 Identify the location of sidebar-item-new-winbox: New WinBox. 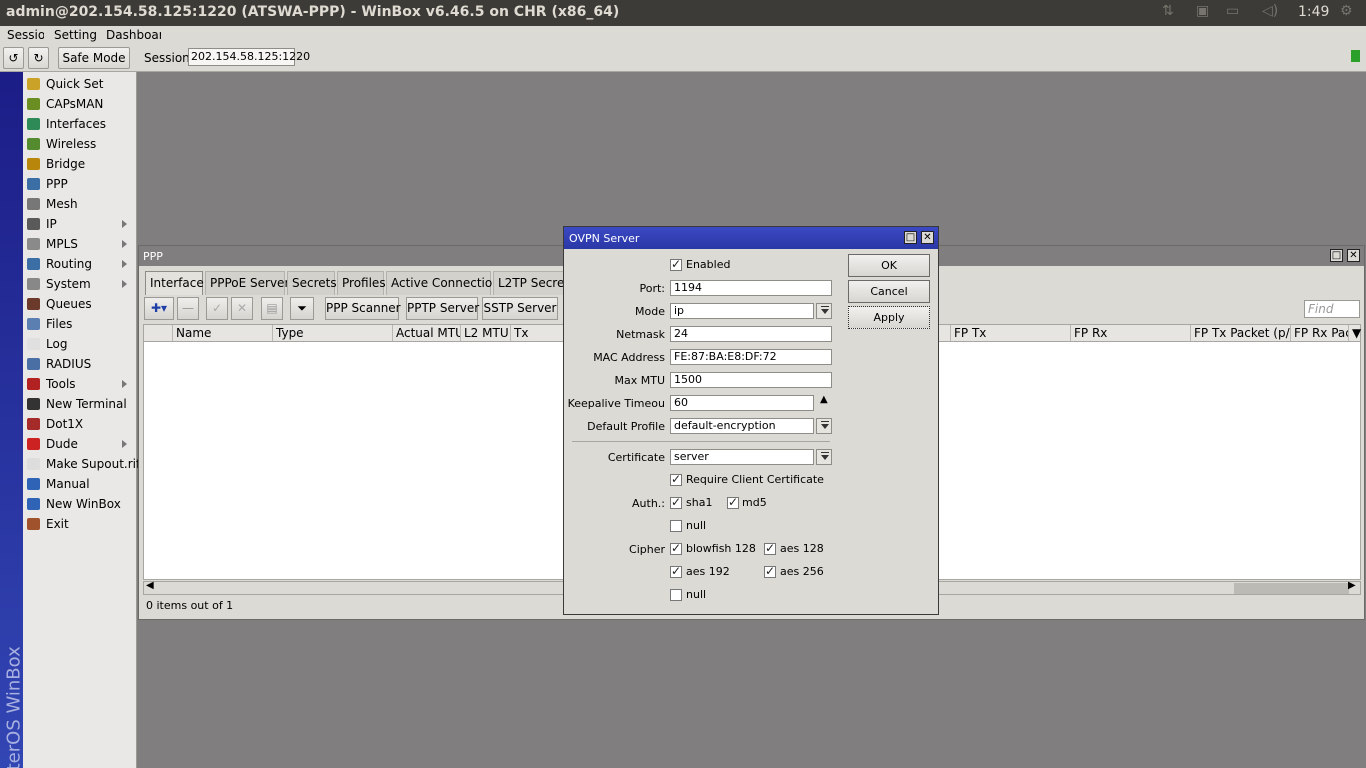
(80, 504).